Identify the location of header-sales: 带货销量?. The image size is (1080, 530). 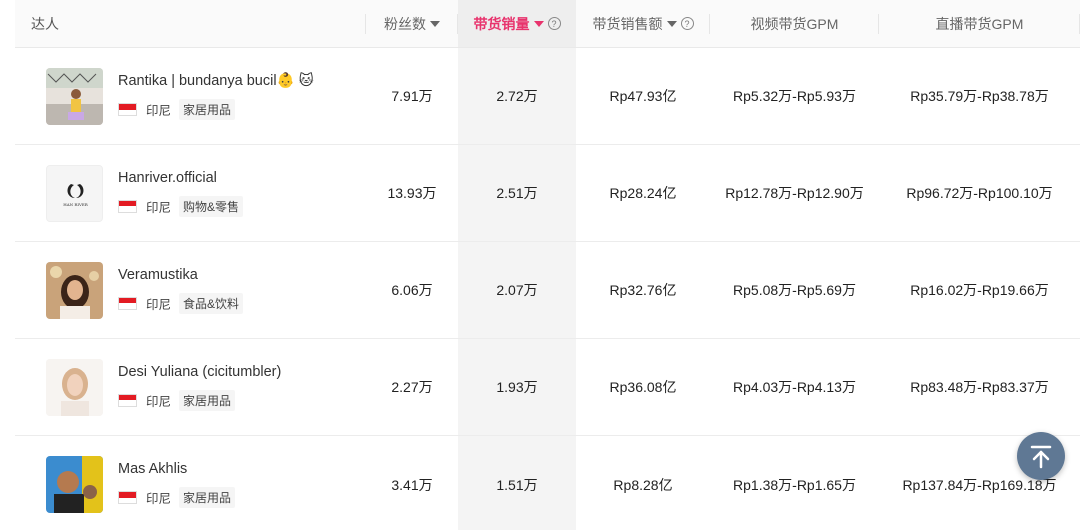
(517, 23).